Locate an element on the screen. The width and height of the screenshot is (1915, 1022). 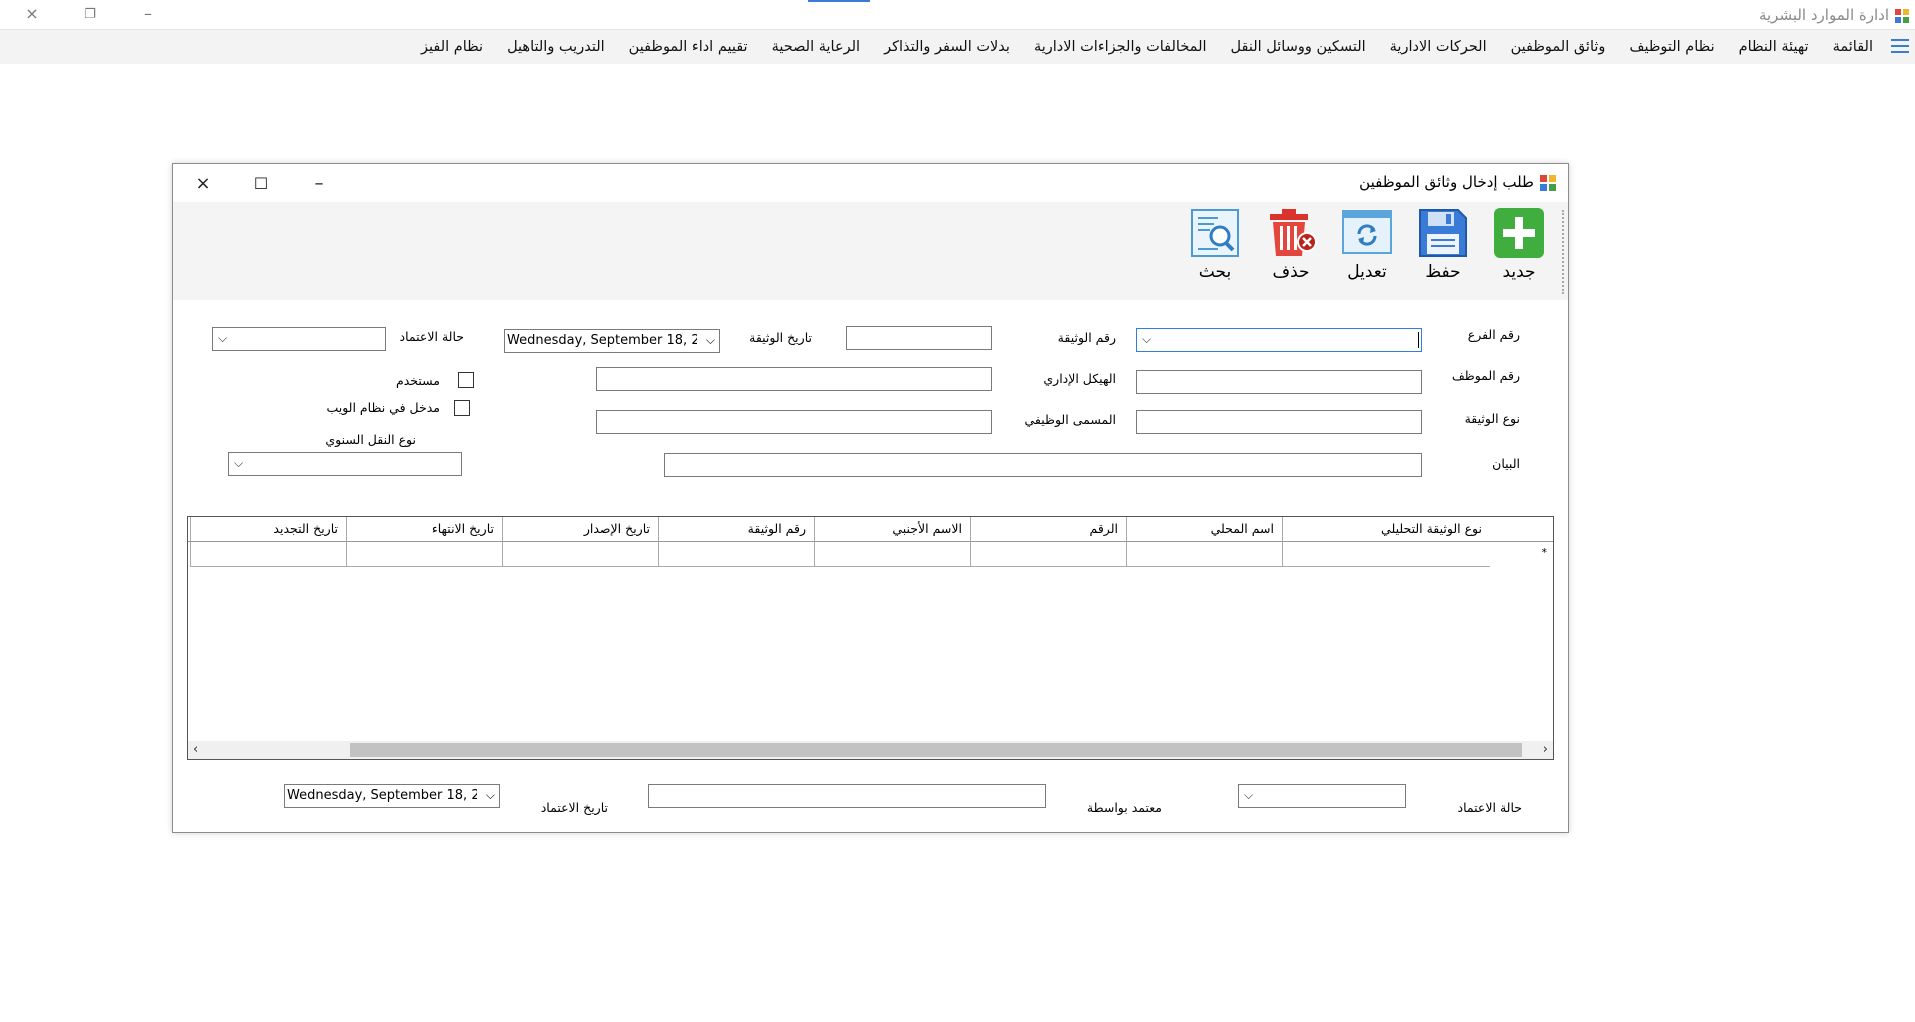
edit-button-label: تعديل is located at coordinates (1367, 272).